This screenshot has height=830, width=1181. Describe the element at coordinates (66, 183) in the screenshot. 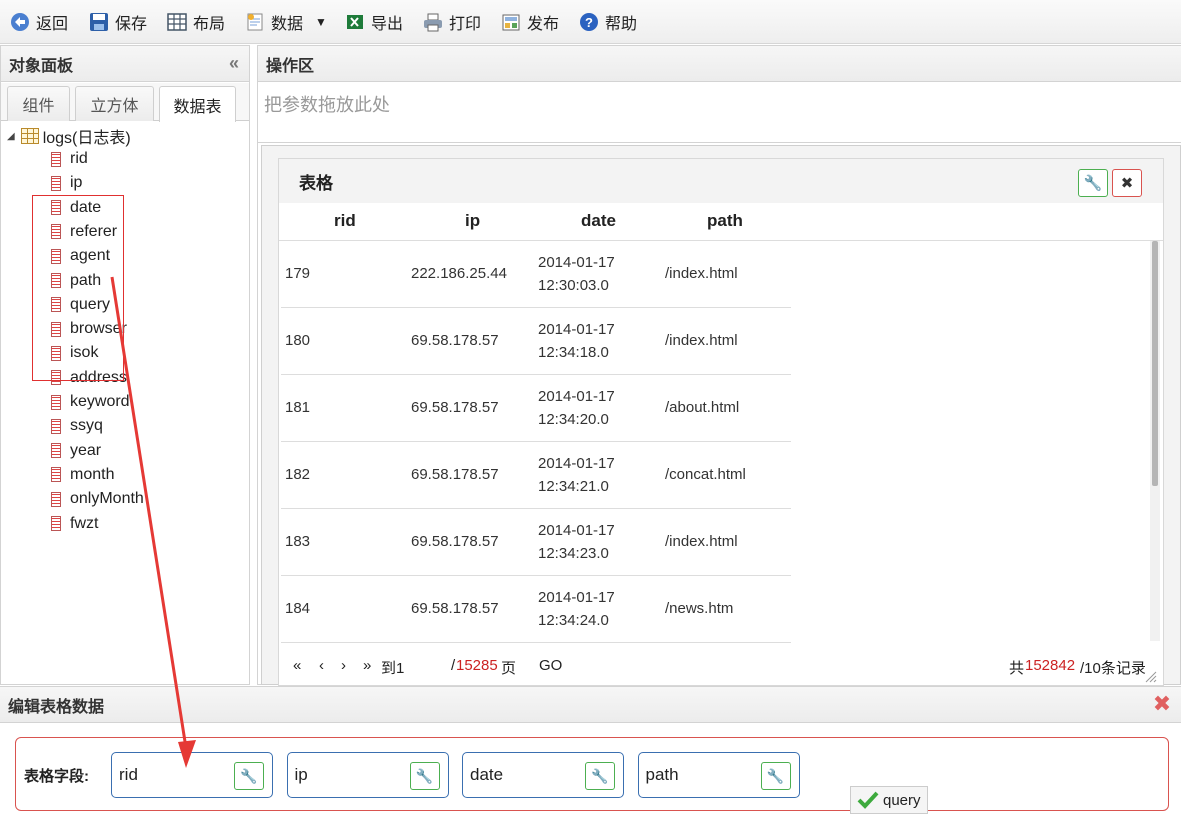

I see `tree-field-ip: ip` at that location.